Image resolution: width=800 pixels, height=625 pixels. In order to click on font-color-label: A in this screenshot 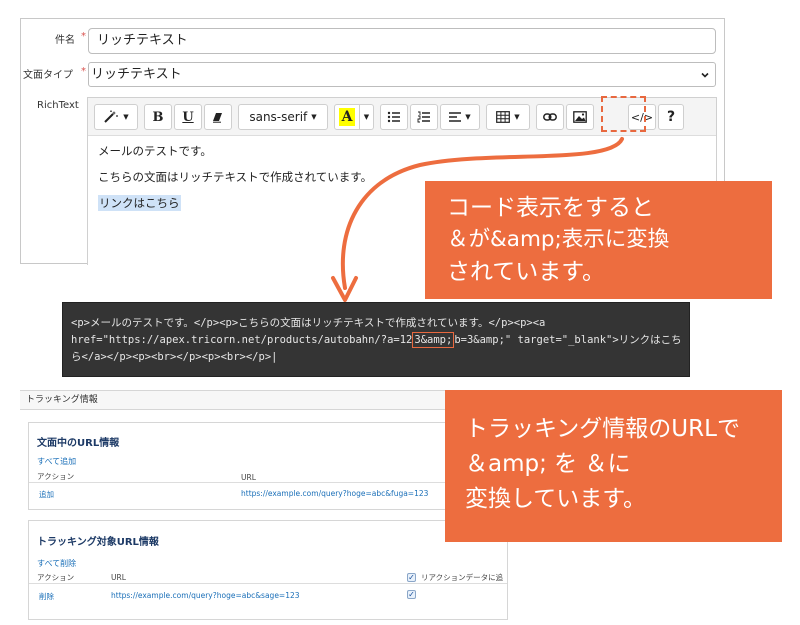, I will do `click(347, 117)`.